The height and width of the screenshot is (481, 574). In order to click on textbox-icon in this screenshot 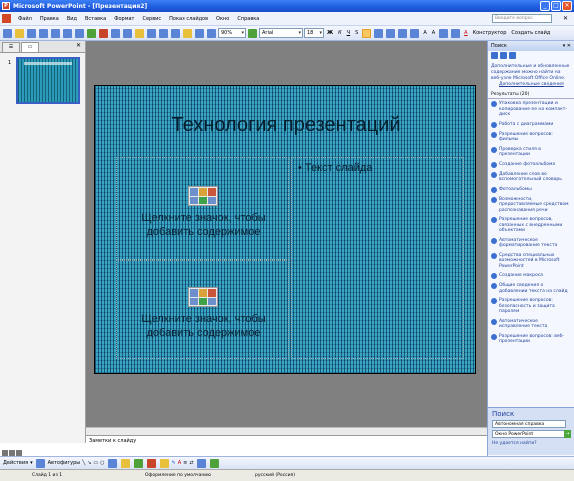, I will do `click(112, 463)`.